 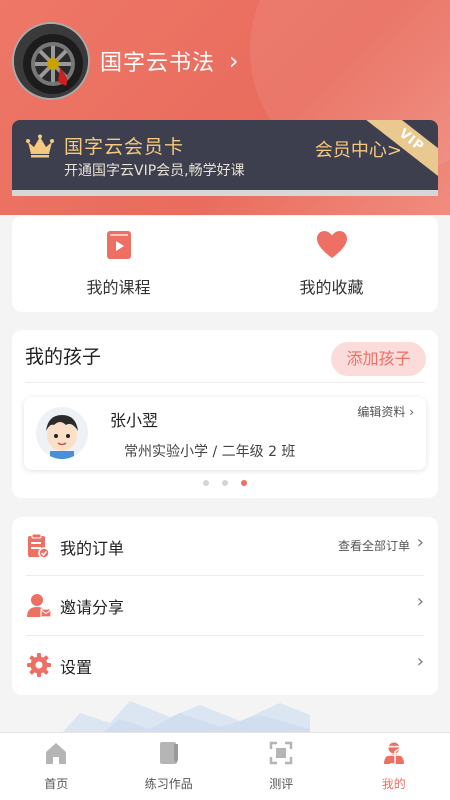 I want to click on vip-card-title: 国字云会员卡, so click(x=124, y=147).